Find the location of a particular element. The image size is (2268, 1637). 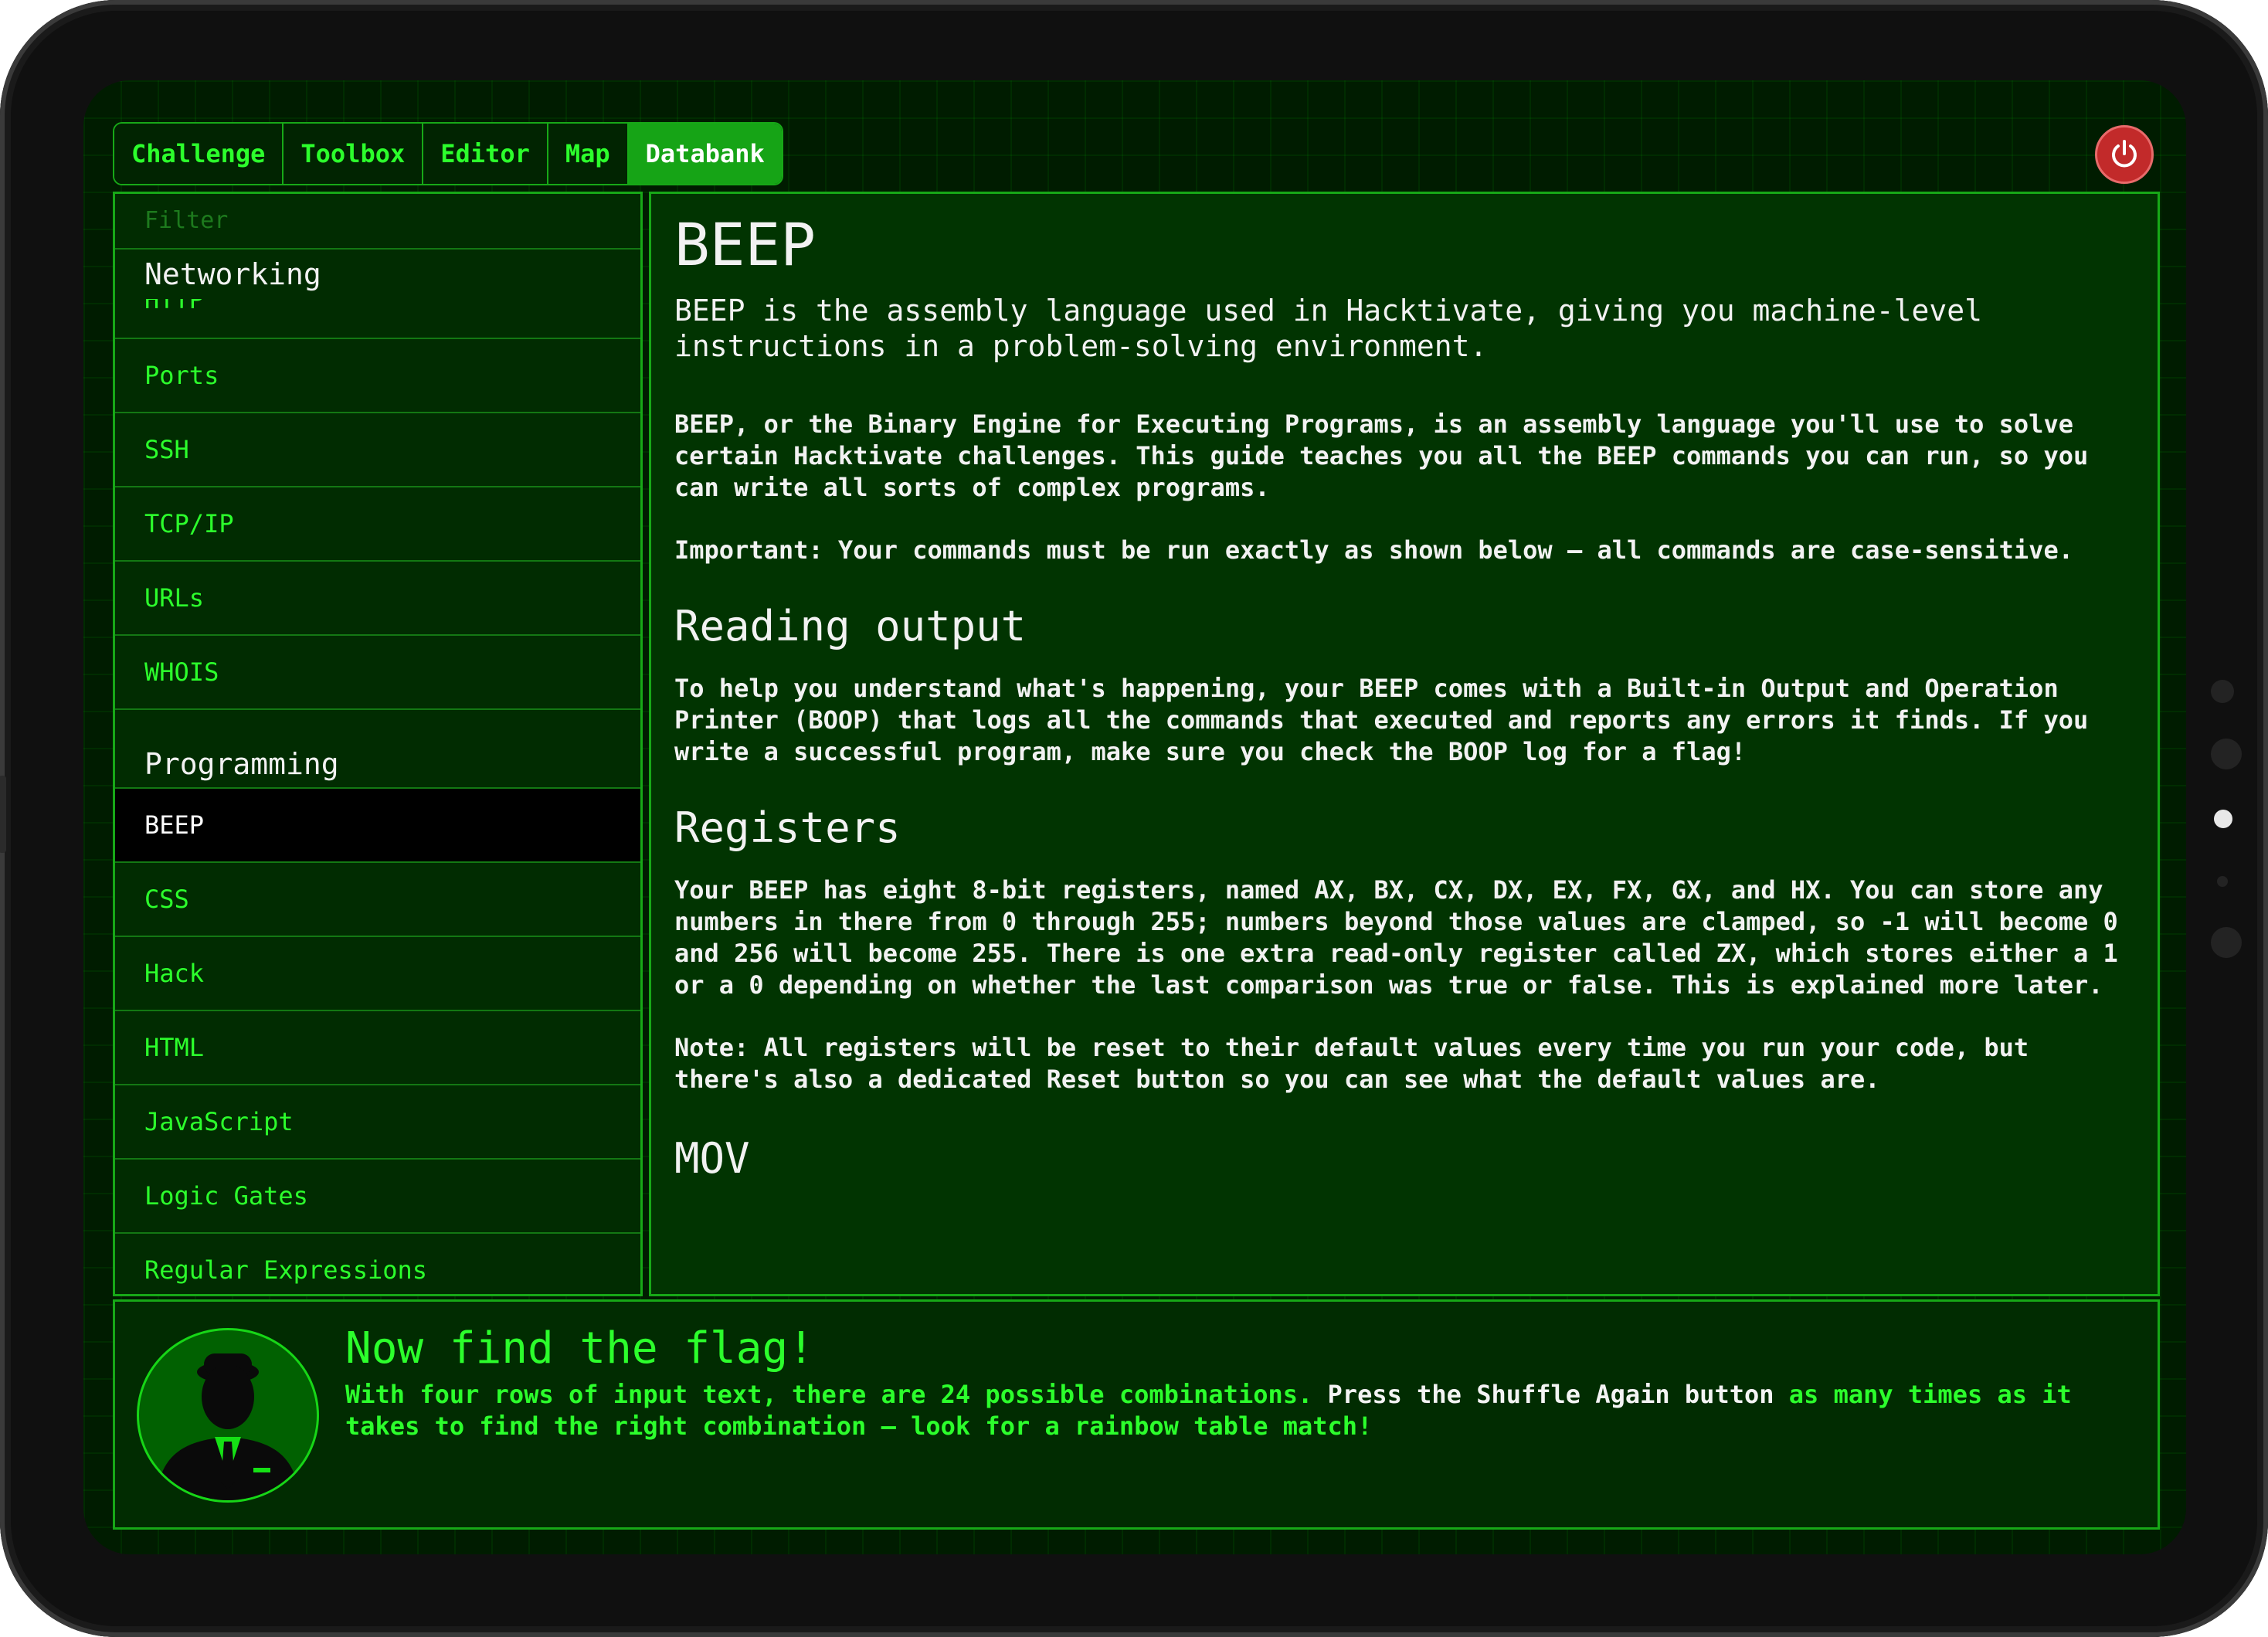

heading-reading-output: Reading output is located at coordinates (850, 626).